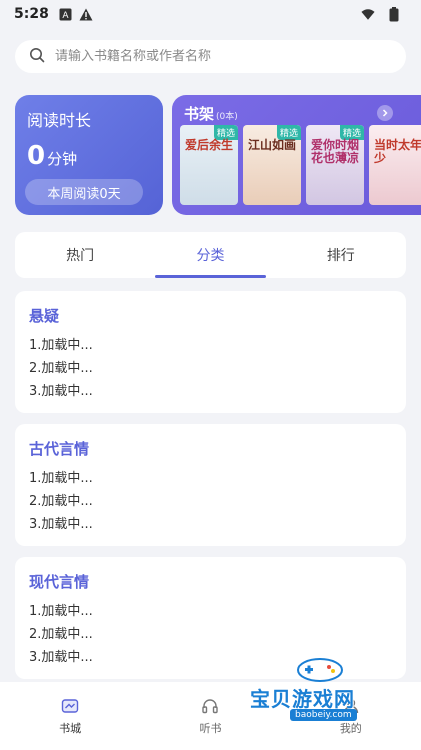  I want to click on tab-hot: 热门, so click(80, 255).